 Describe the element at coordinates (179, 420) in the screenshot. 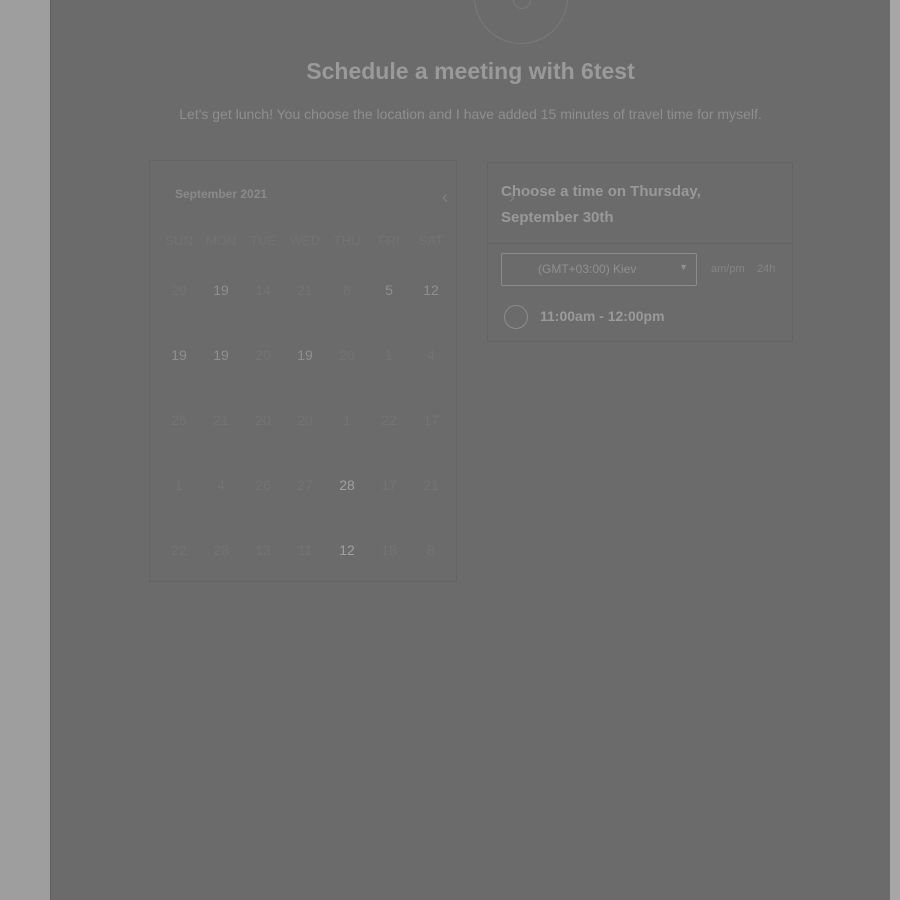

I see `calendar-day: 25` at that location.